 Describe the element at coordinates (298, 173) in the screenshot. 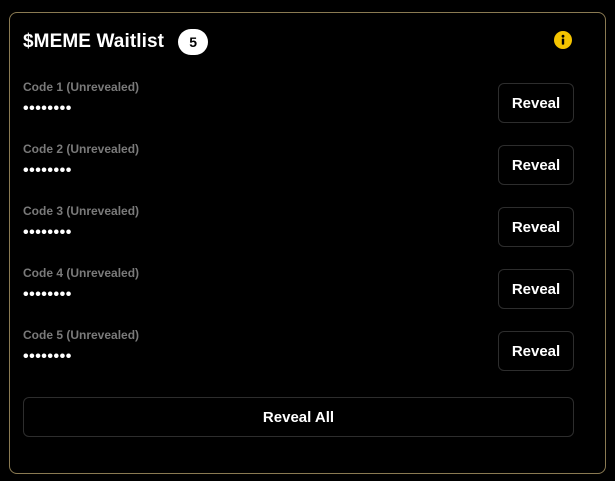

I see `code-row: Code 2 (Unrevealed) •••••••• Reveal` at that location.